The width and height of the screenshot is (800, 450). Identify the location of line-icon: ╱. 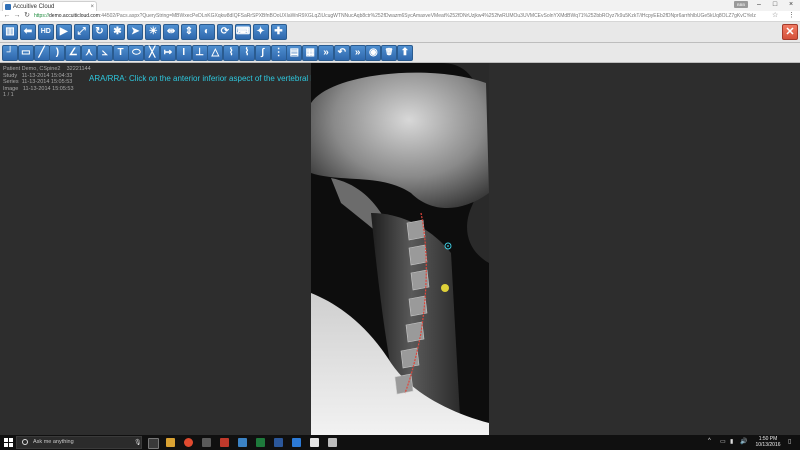
(41, 53).